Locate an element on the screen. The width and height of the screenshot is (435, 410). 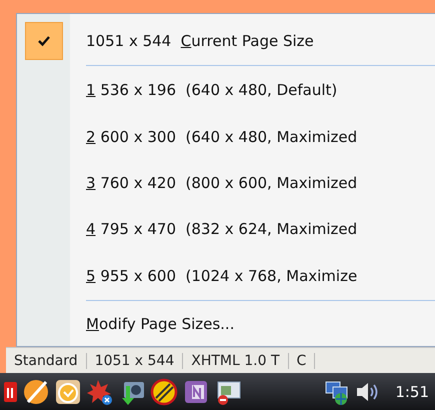
clock: 1:51 is located at coordinates (410, 392).